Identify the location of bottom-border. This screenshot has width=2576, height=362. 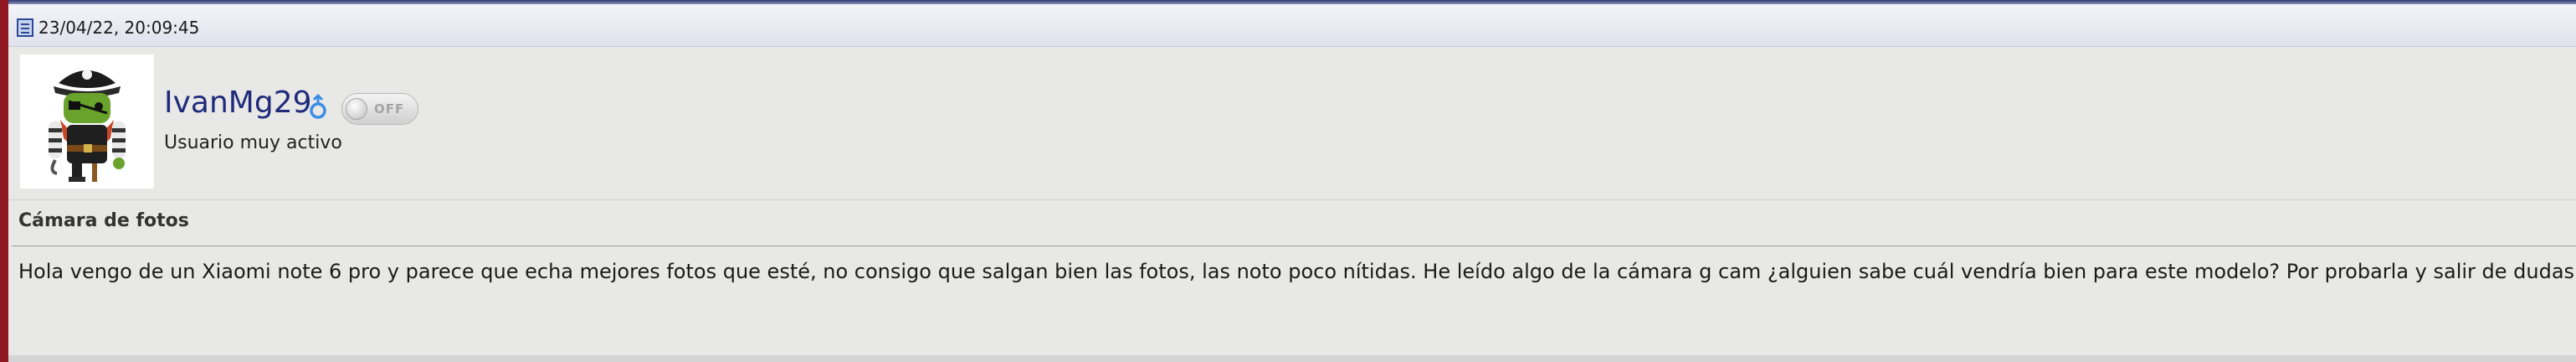
(1292, 358).